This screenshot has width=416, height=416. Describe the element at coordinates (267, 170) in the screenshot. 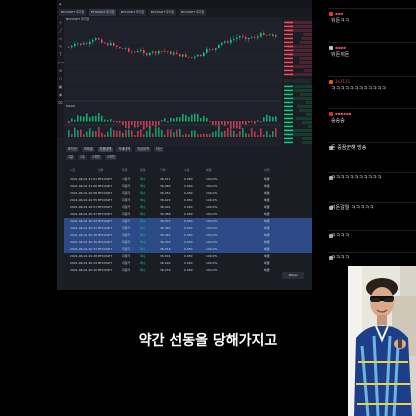

I see `col-status: 상태` at that location.